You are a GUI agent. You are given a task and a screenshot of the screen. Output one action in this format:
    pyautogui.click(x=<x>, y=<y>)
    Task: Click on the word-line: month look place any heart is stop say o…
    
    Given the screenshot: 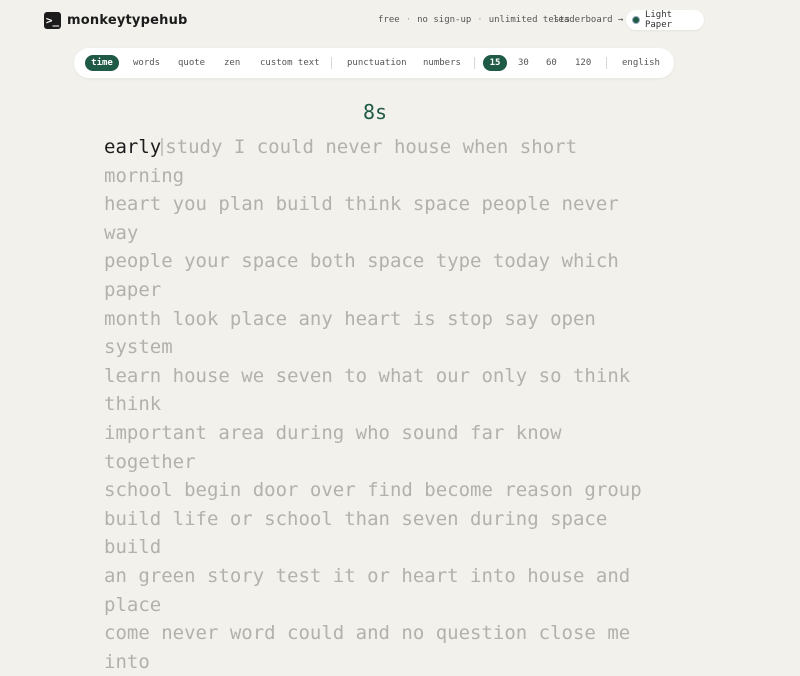 What is the action you would take?
    pyautogui.click(x=350, y=333)
    